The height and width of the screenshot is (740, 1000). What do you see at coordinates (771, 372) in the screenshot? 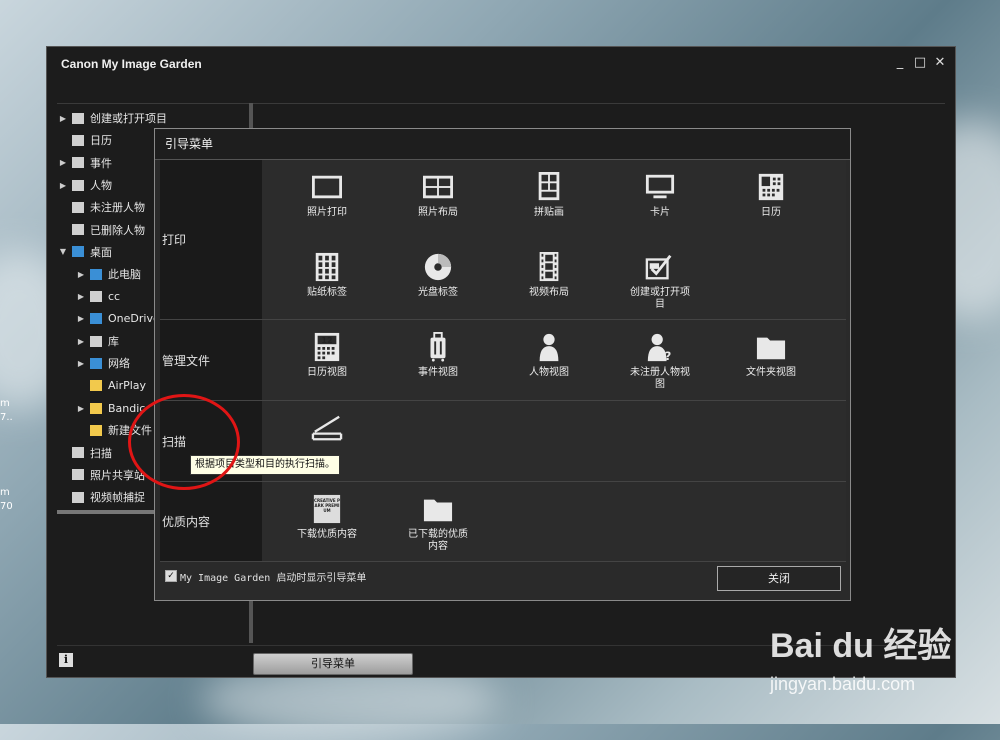
I see `guide-item-label: 文件夹视图` at bounding box center [771, 372].